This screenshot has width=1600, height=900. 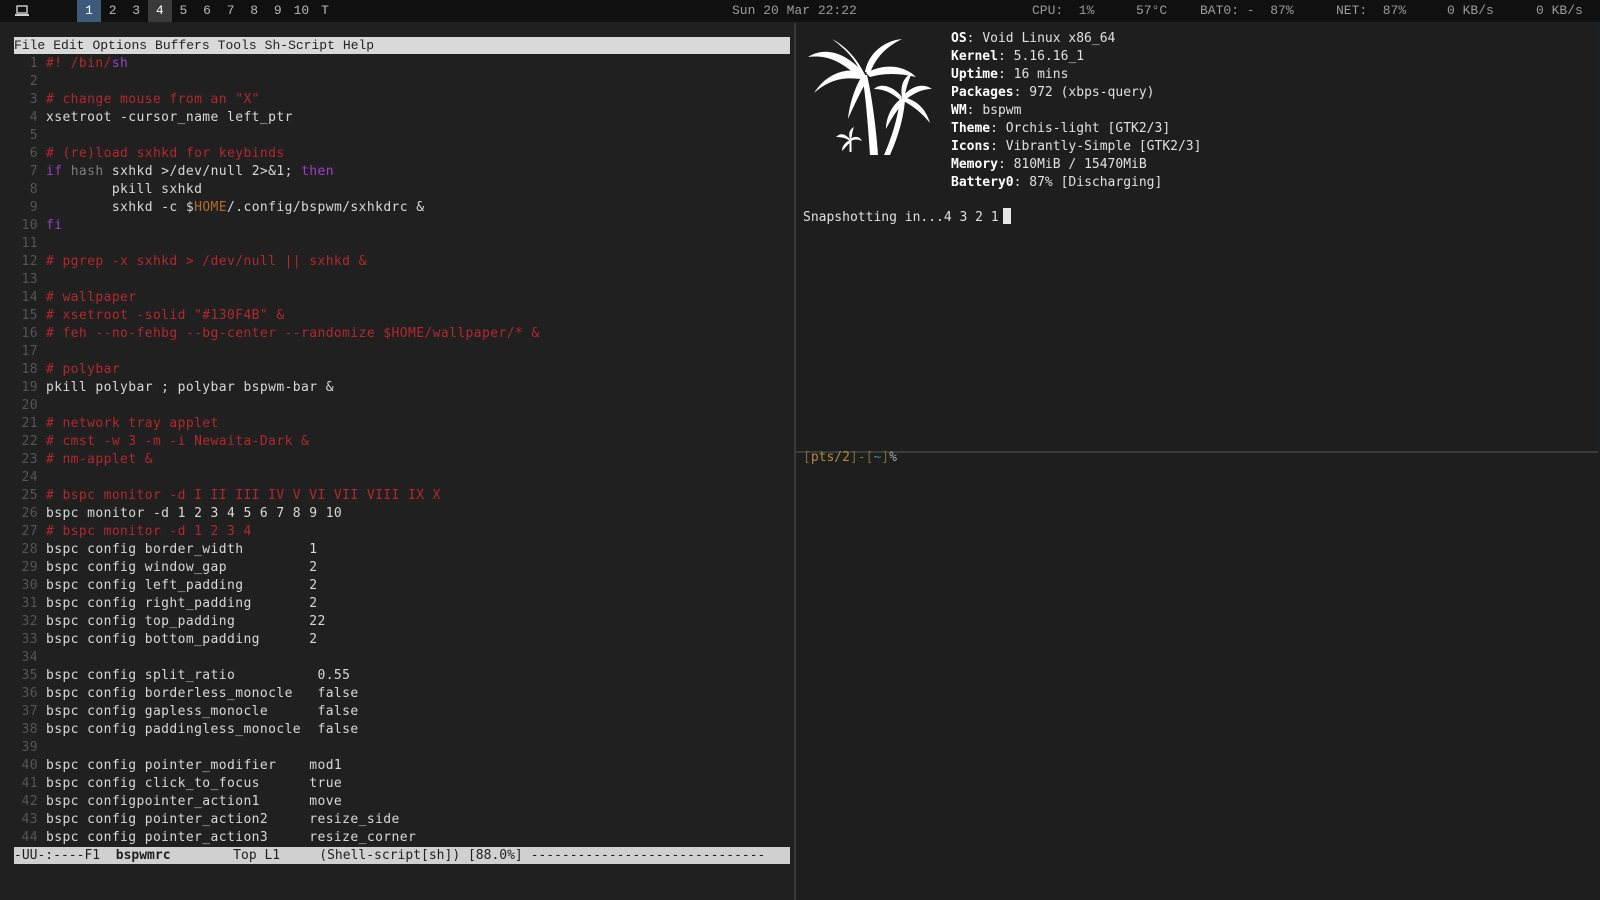 I want to click on workspace-3: 3, so click(x=136, y=11).